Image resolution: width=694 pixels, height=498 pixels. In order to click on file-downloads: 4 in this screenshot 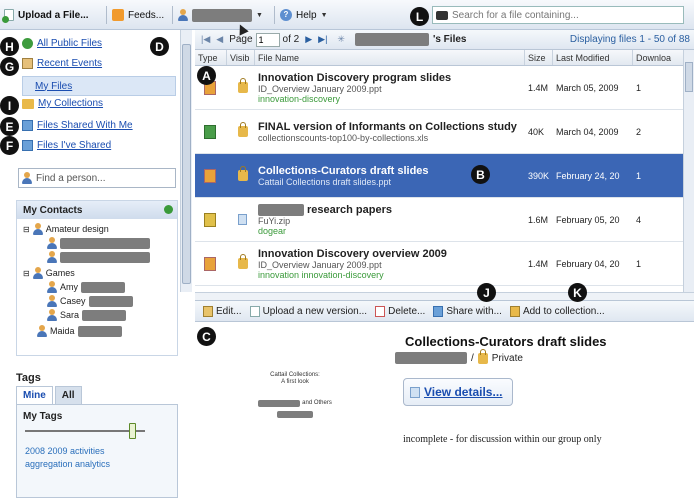, I will do `click(639, 219)`.